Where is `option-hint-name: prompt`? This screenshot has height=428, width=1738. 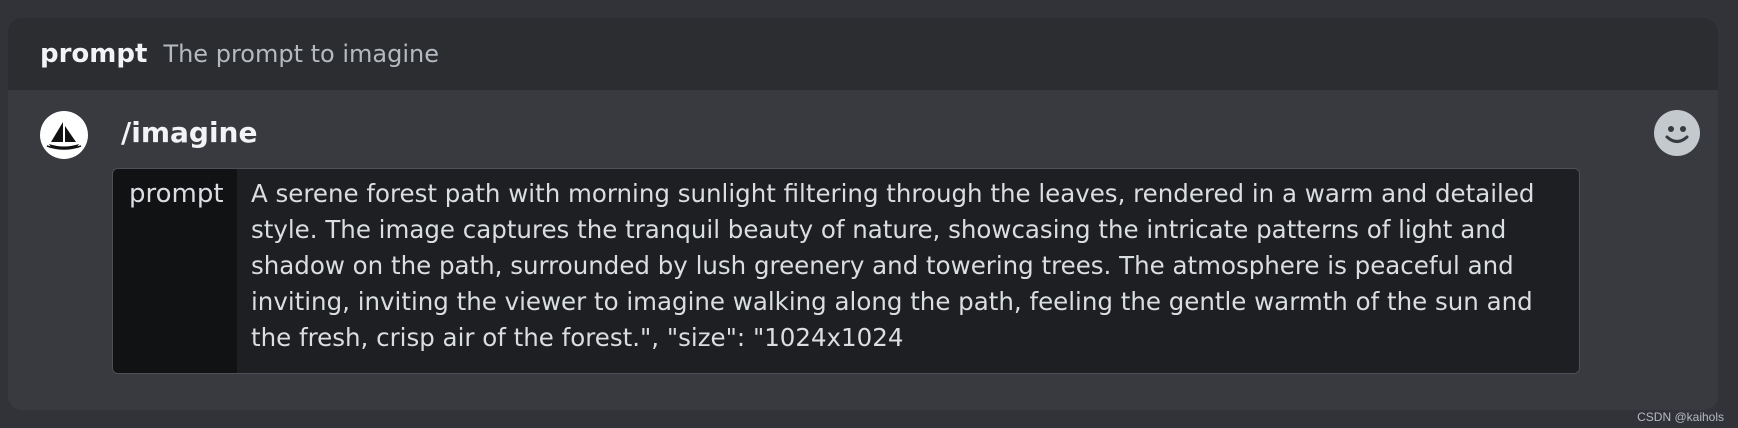
option-hint-name: prompt is located at coordinates (94, 54).